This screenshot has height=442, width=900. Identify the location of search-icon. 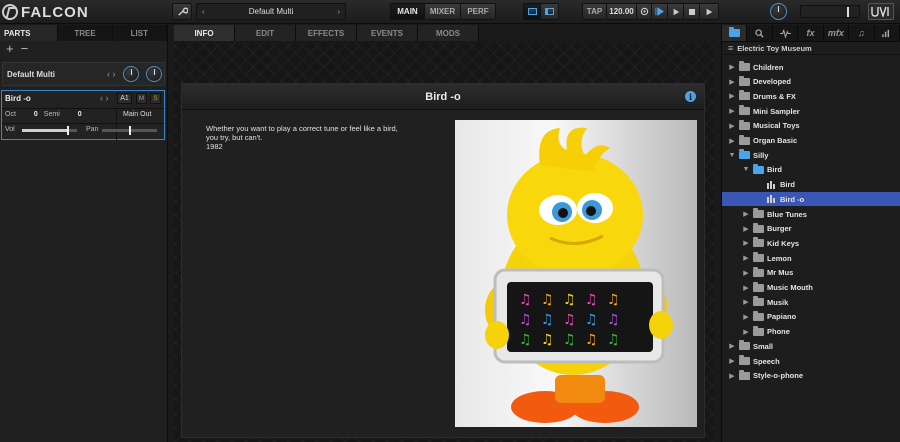
(760, 33).